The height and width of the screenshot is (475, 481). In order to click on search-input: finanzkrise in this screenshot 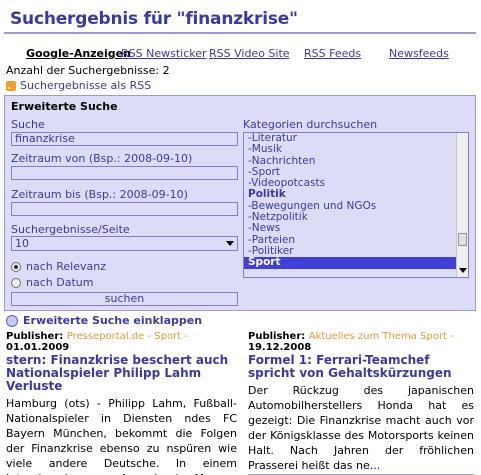, I will do `click(124, 139)`.